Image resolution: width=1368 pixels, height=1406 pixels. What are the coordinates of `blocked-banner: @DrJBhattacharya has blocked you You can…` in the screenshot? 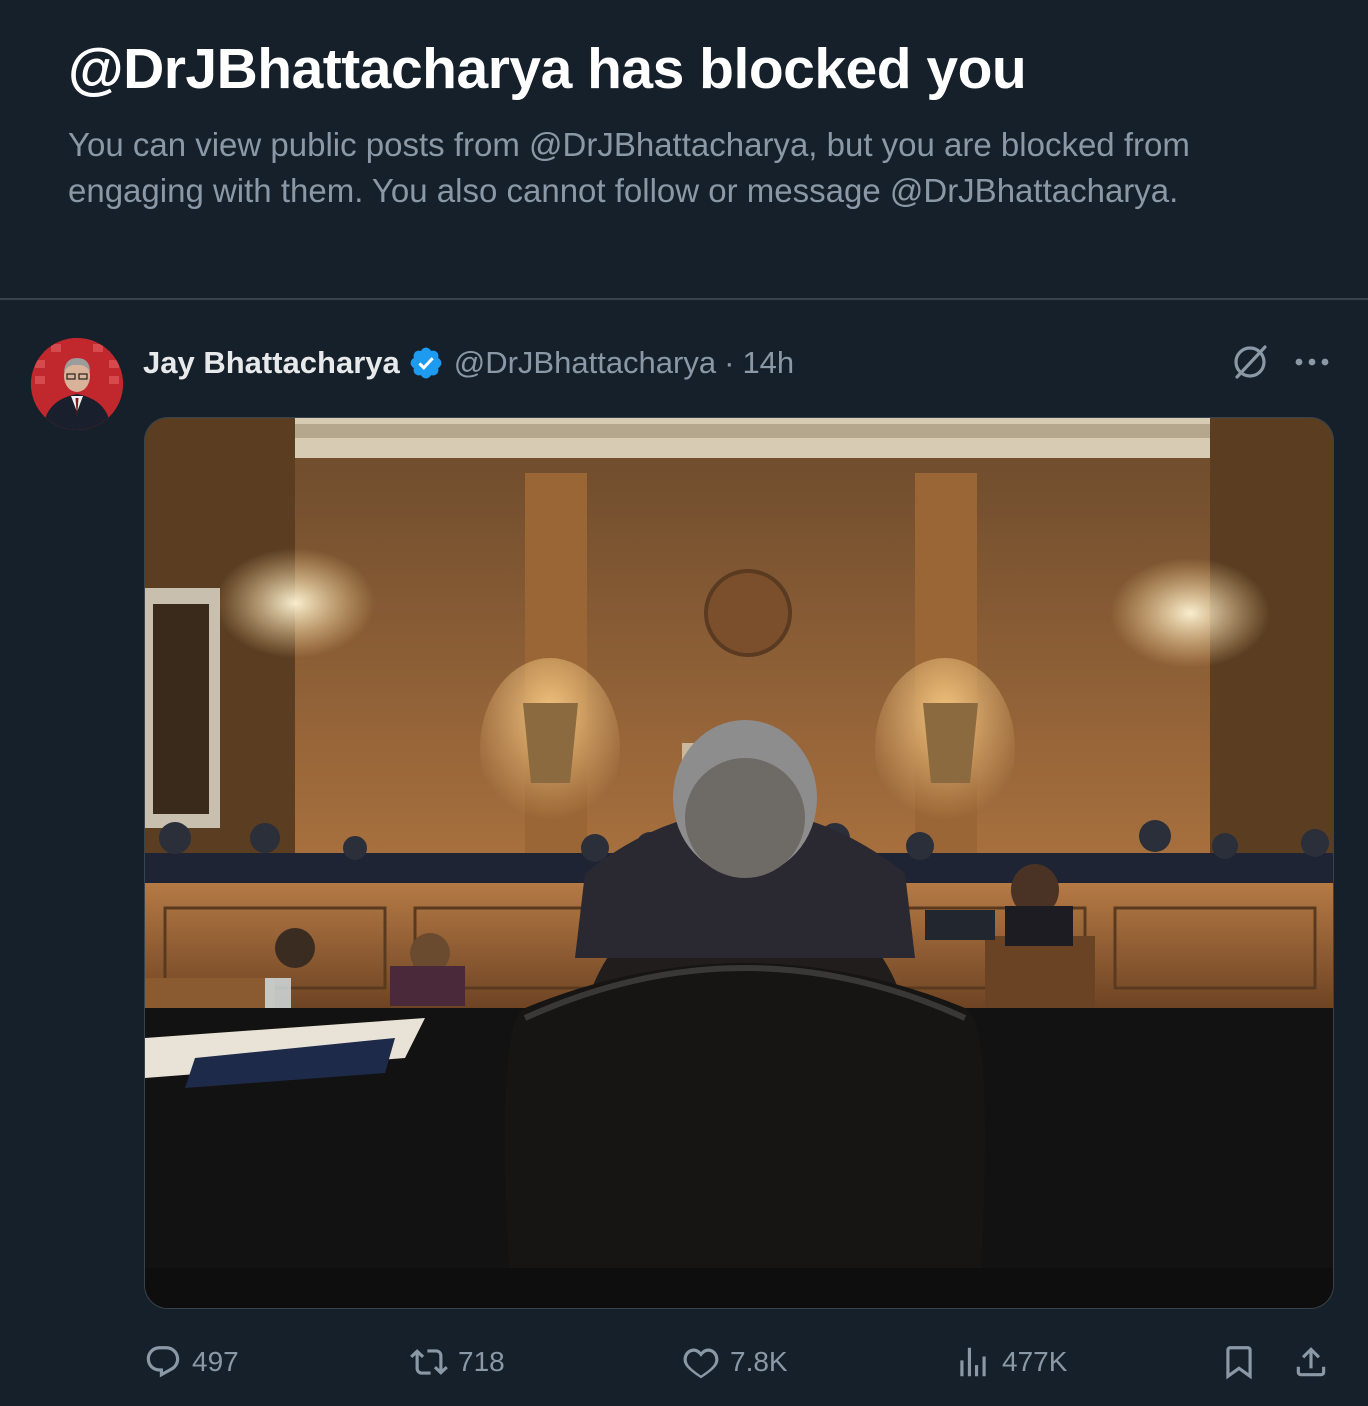 It's located at (688, 122).